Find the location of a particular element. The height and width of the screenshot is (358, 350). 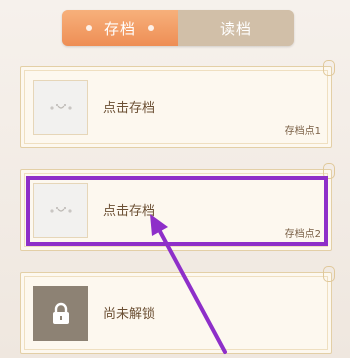

tab-save: 存档 is located at coordinates (120, 28).